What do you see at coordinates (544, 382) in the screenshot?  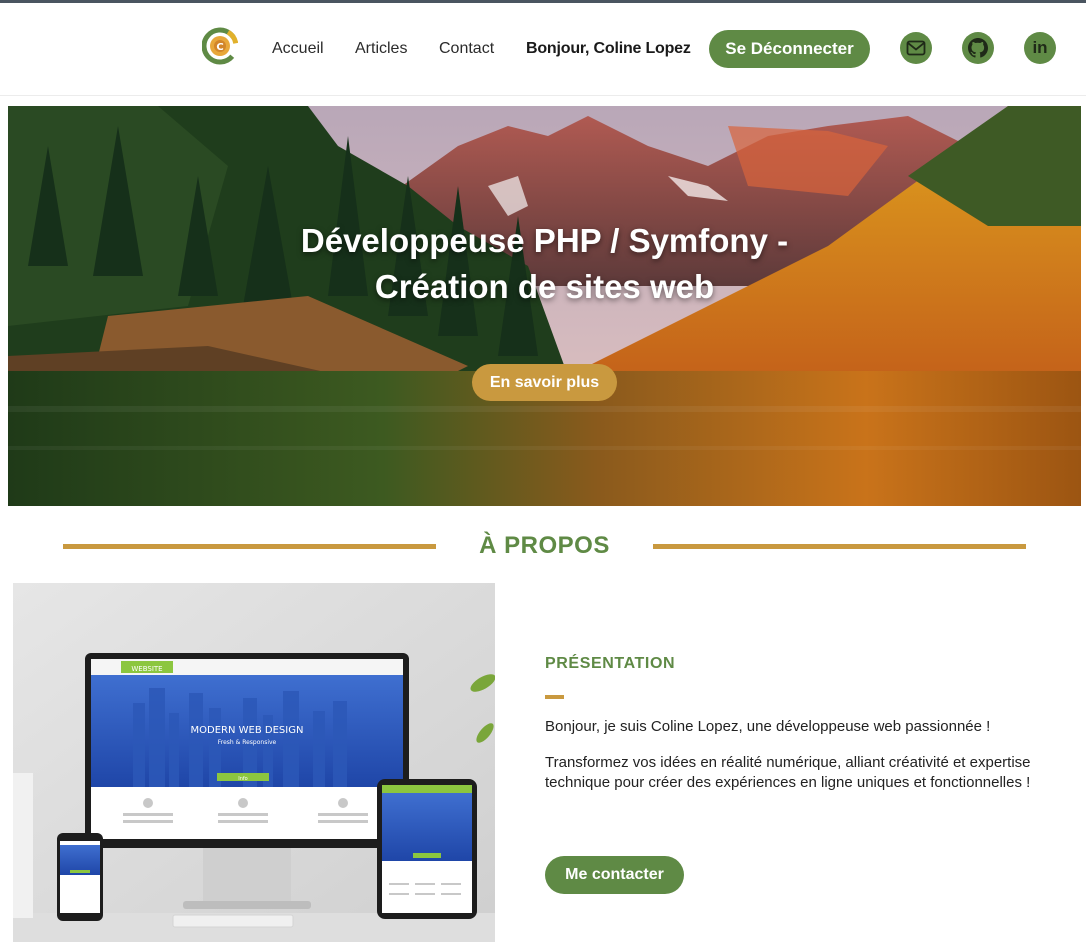 I see `learn-more-button: En savoir plus` at bounding box center [544, 382].